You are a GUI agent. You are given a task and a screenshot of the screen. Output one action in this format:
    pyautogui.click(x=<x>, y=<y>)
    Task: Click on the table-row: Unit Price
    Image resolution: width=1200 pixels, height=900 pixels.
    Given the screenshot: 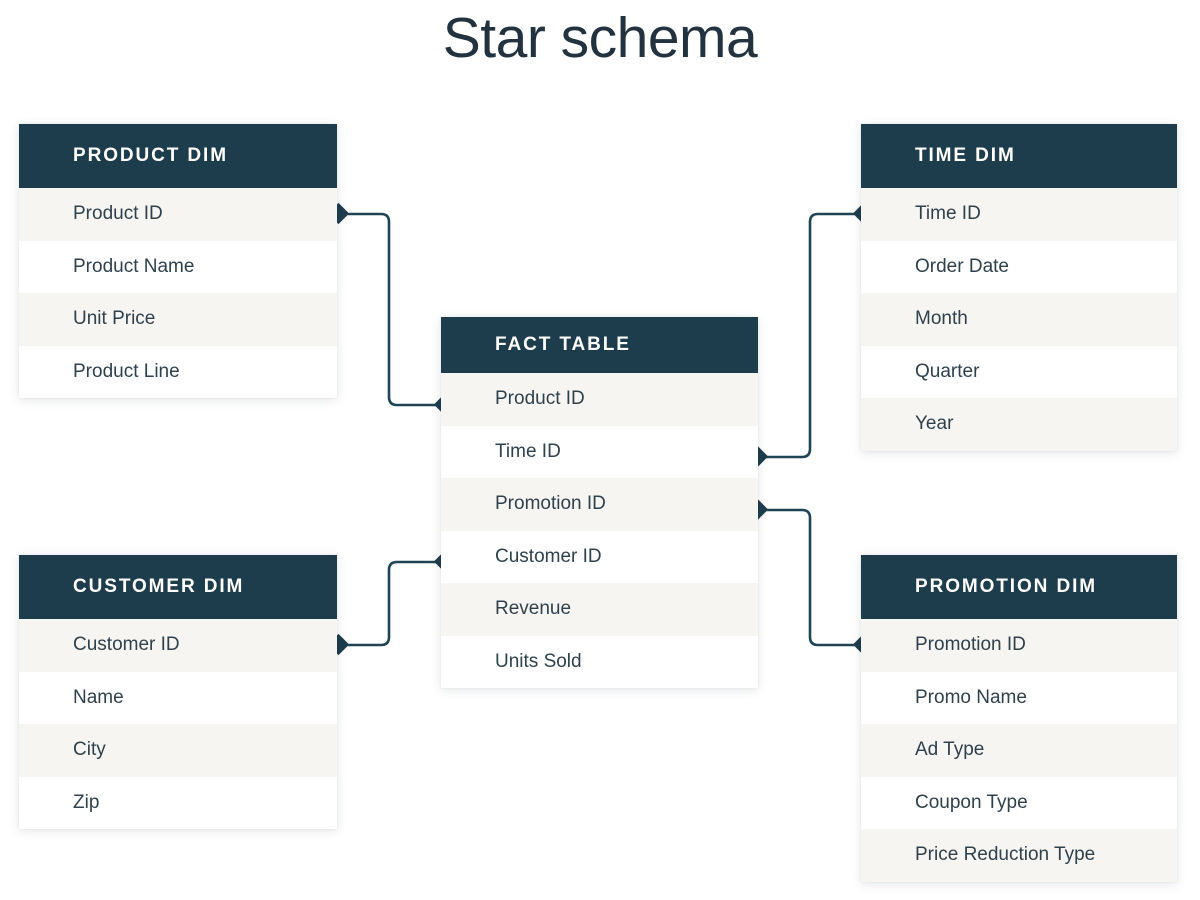 What is the action you would take?
    pyautogui.click(x=178, y=319)
    